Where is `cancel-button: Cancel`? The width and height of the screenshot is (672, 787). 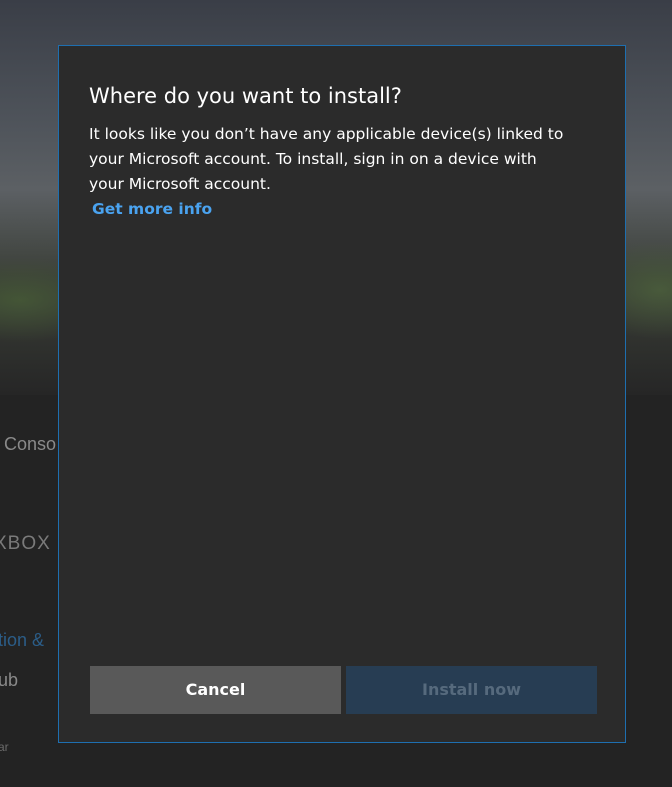
cancel-button: Cancel is located at coordinates (215, 690).